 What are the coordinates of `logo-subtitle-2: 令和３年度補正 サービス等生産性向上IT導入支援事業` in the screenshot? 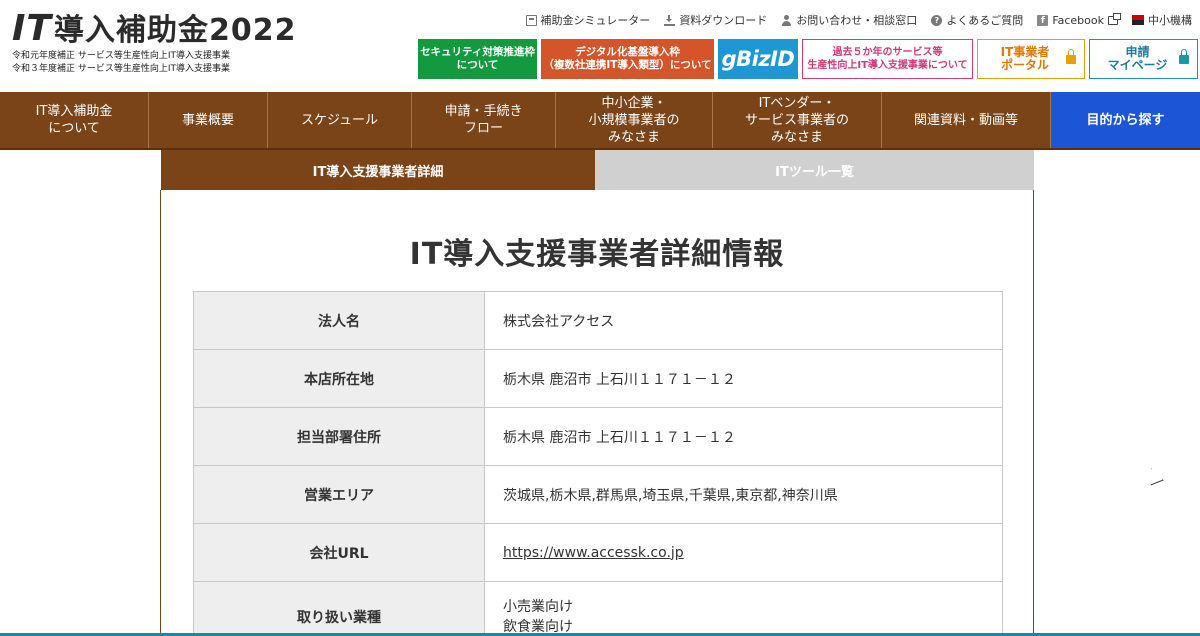 It's located at (121, 69).